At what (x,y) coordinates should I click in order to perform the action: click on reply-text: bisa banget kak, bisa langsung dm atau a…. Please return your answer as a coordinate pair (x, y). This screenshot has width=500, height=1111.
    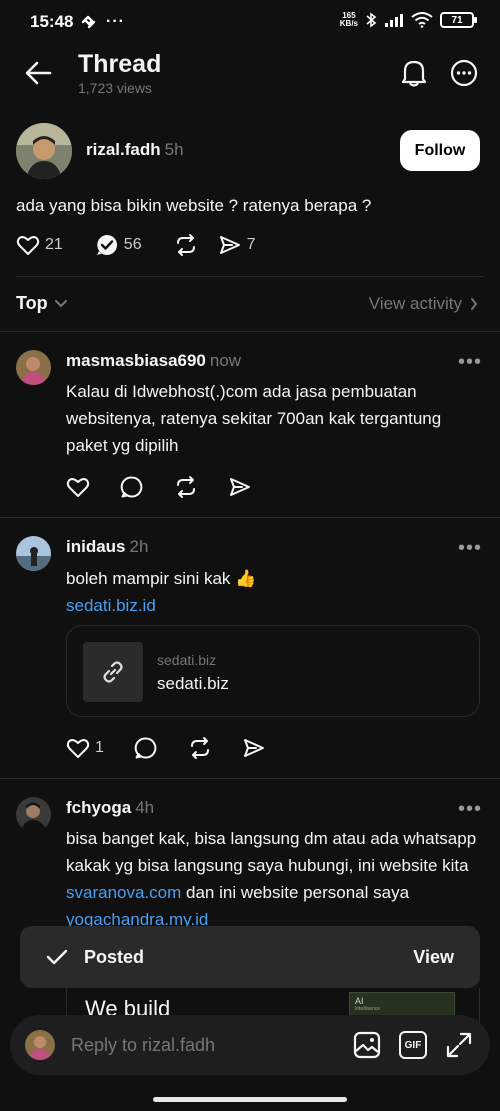
    Looking at the image, I should click on (271, 879).